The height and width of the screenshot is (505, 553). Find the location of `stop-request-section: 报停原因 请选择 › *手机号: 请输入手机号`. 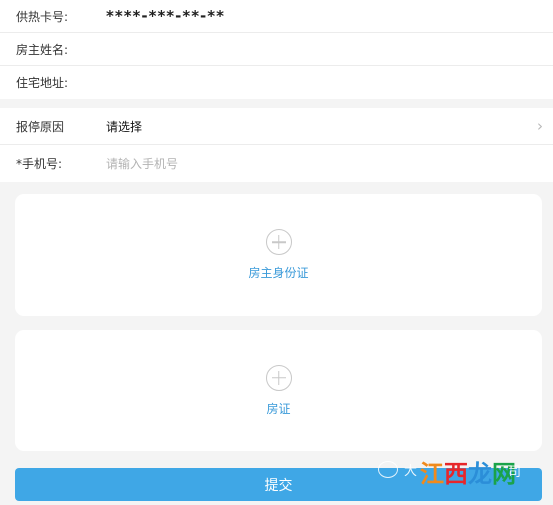

stop-request-section: 报停原因 请选择 › *手机号: 请输入手机号 is located at coordinates (276, 145).